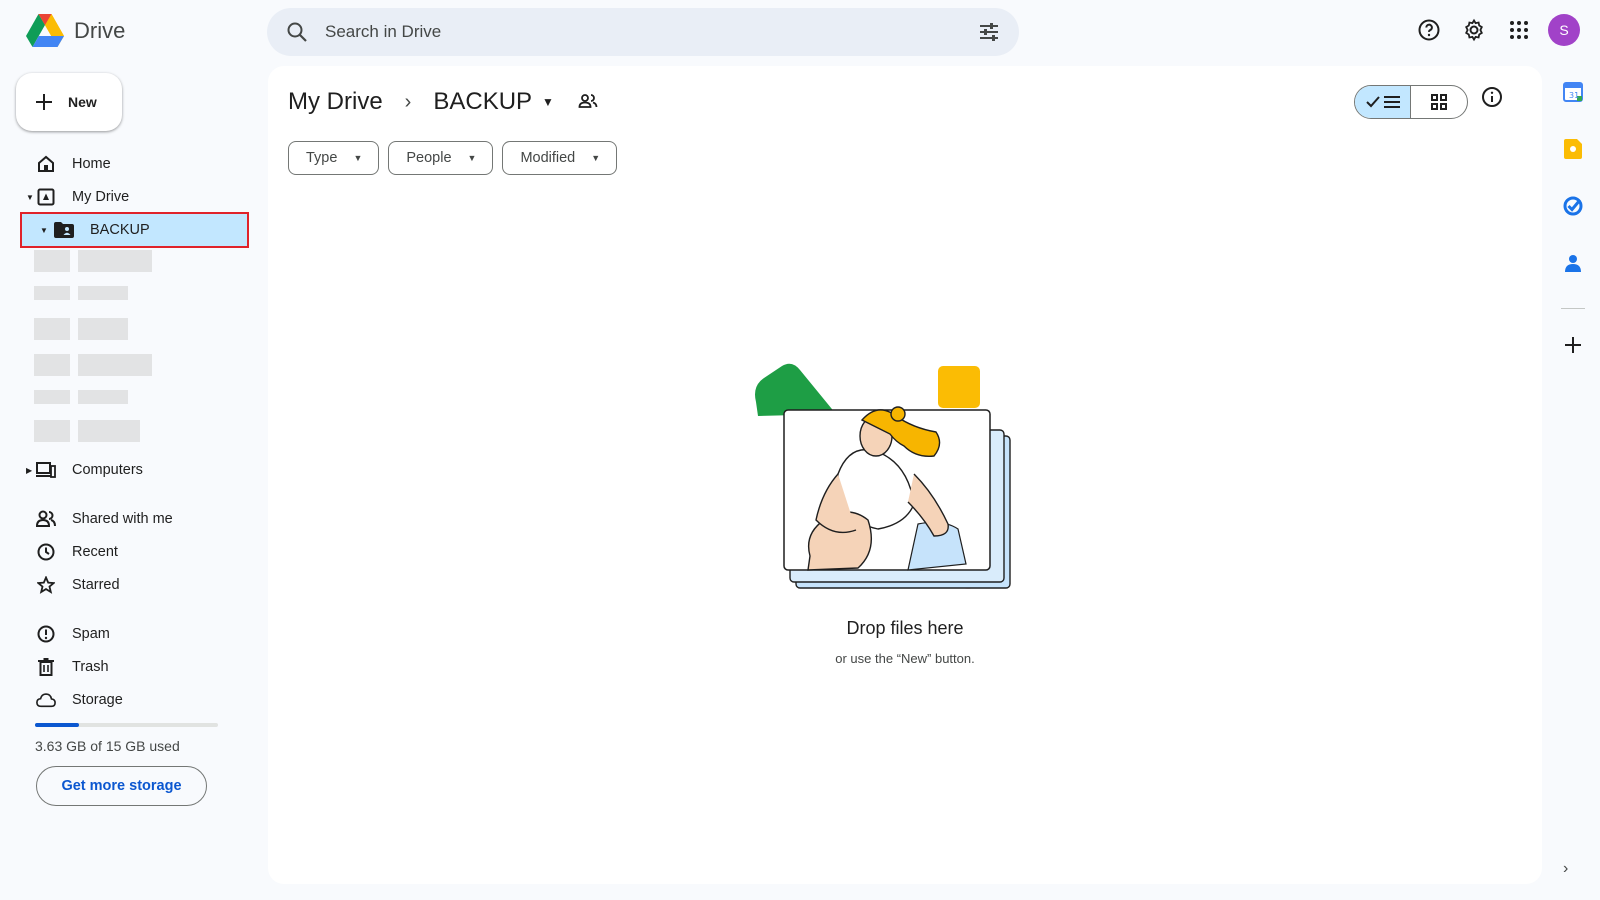  What do you see at coordinates (46, 634) in the screenshot?
I see `spam-icon` at bounding box center [46, 634].